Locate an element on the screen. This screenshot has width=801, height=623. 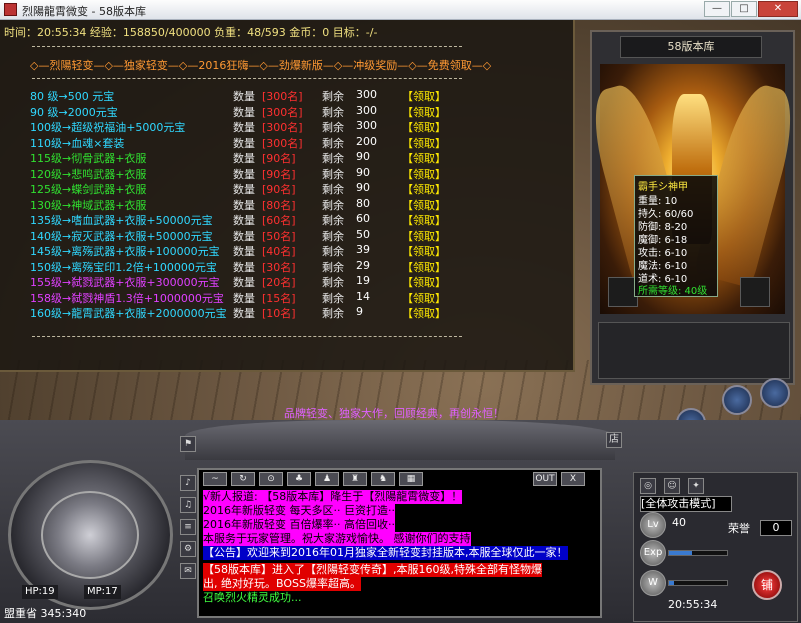
exp-bar is located at coordinates (698, 553).